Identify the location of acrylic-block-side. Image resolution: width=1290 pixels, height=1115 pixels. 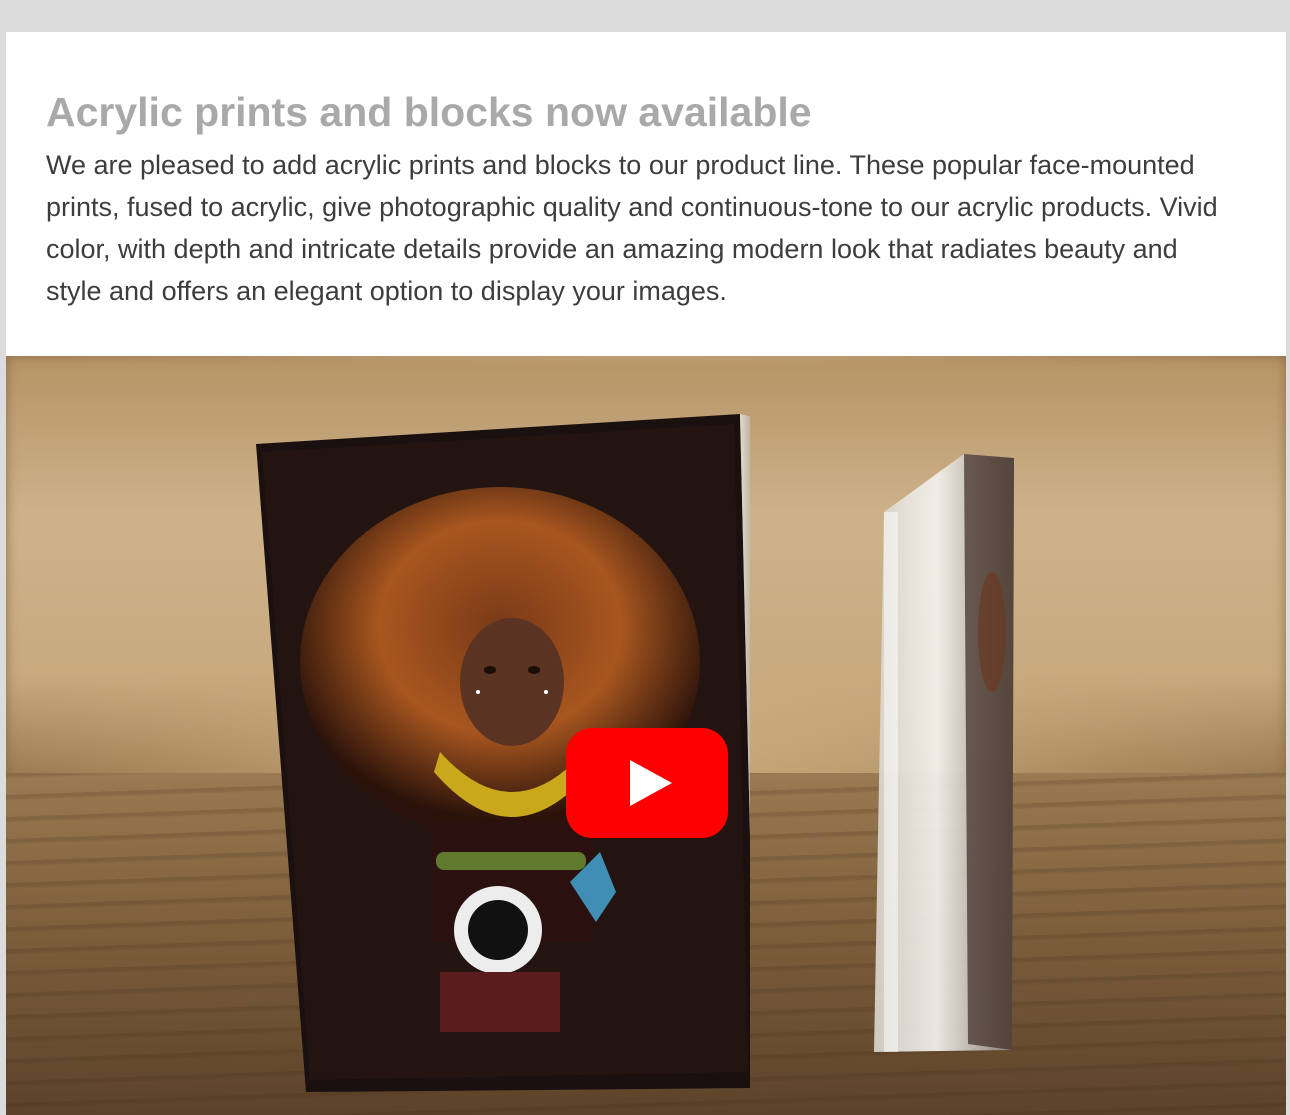
(944, 752).